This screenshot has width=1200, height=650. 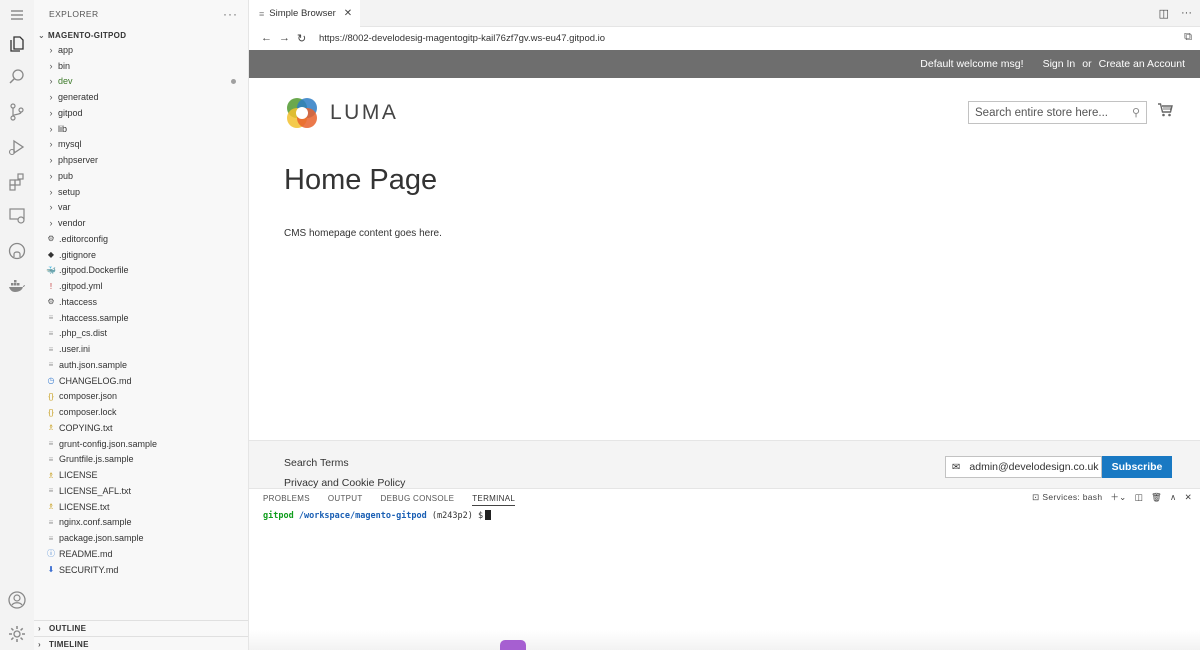 What do you see at coordinates (141, 35) in the screenshot?
I see `workspace-root: ⌄ MAGENTO-GITPOD` at bounding box center [141, 35].